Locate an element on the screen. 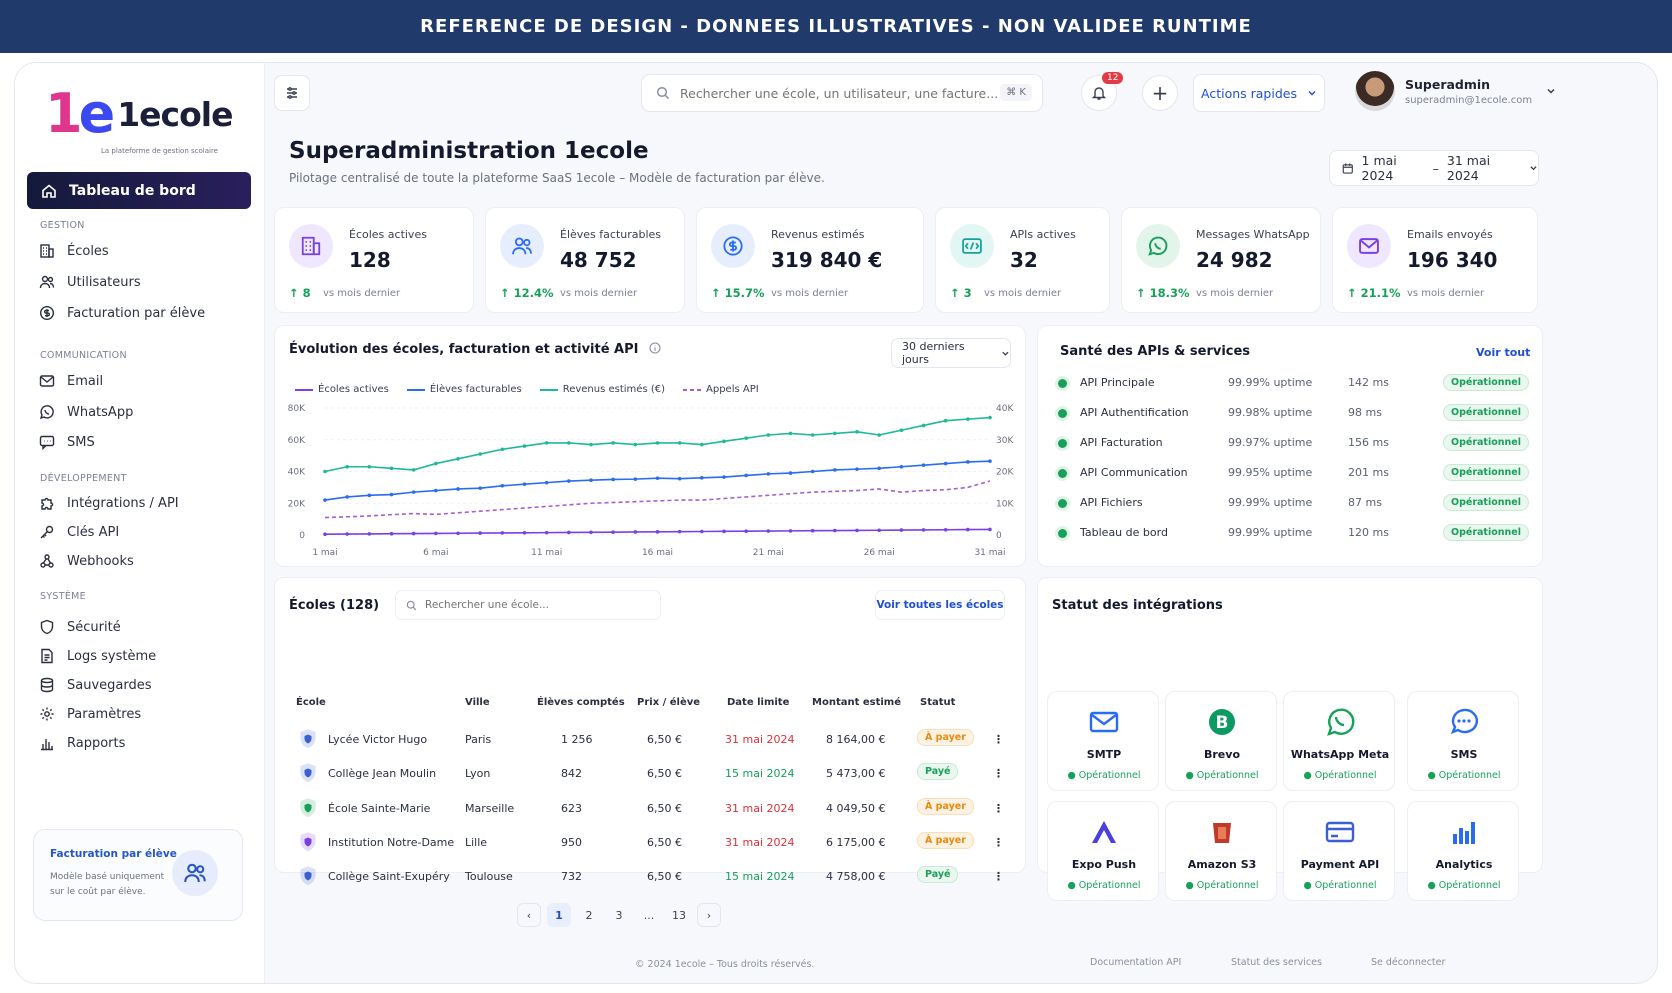 The width and height of the screenshot is (1672, 993). sidebar-item-whatsapp: WhatsApp is located at coordinates (86, 412).